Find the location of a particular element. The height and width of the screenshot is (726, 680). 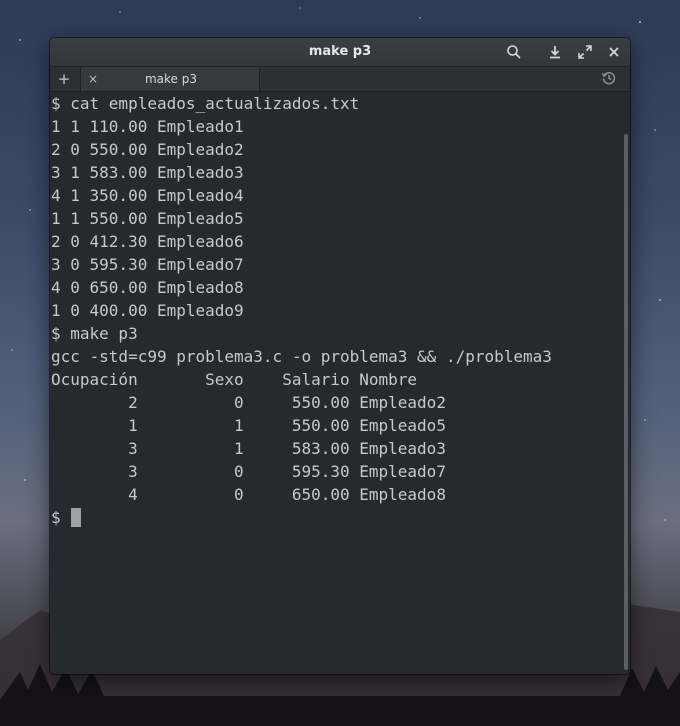

terminal-line: Ocupación Sexo Salario Nombre is located at coordinates (234, 379).